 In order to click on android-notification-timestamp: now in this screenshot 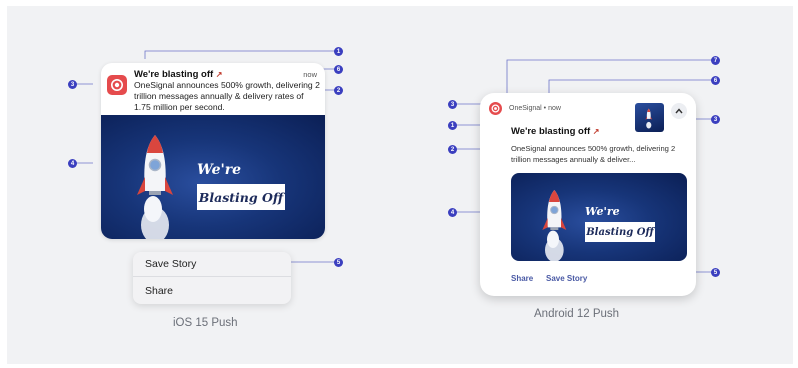, I will do `click(554, 108)`.